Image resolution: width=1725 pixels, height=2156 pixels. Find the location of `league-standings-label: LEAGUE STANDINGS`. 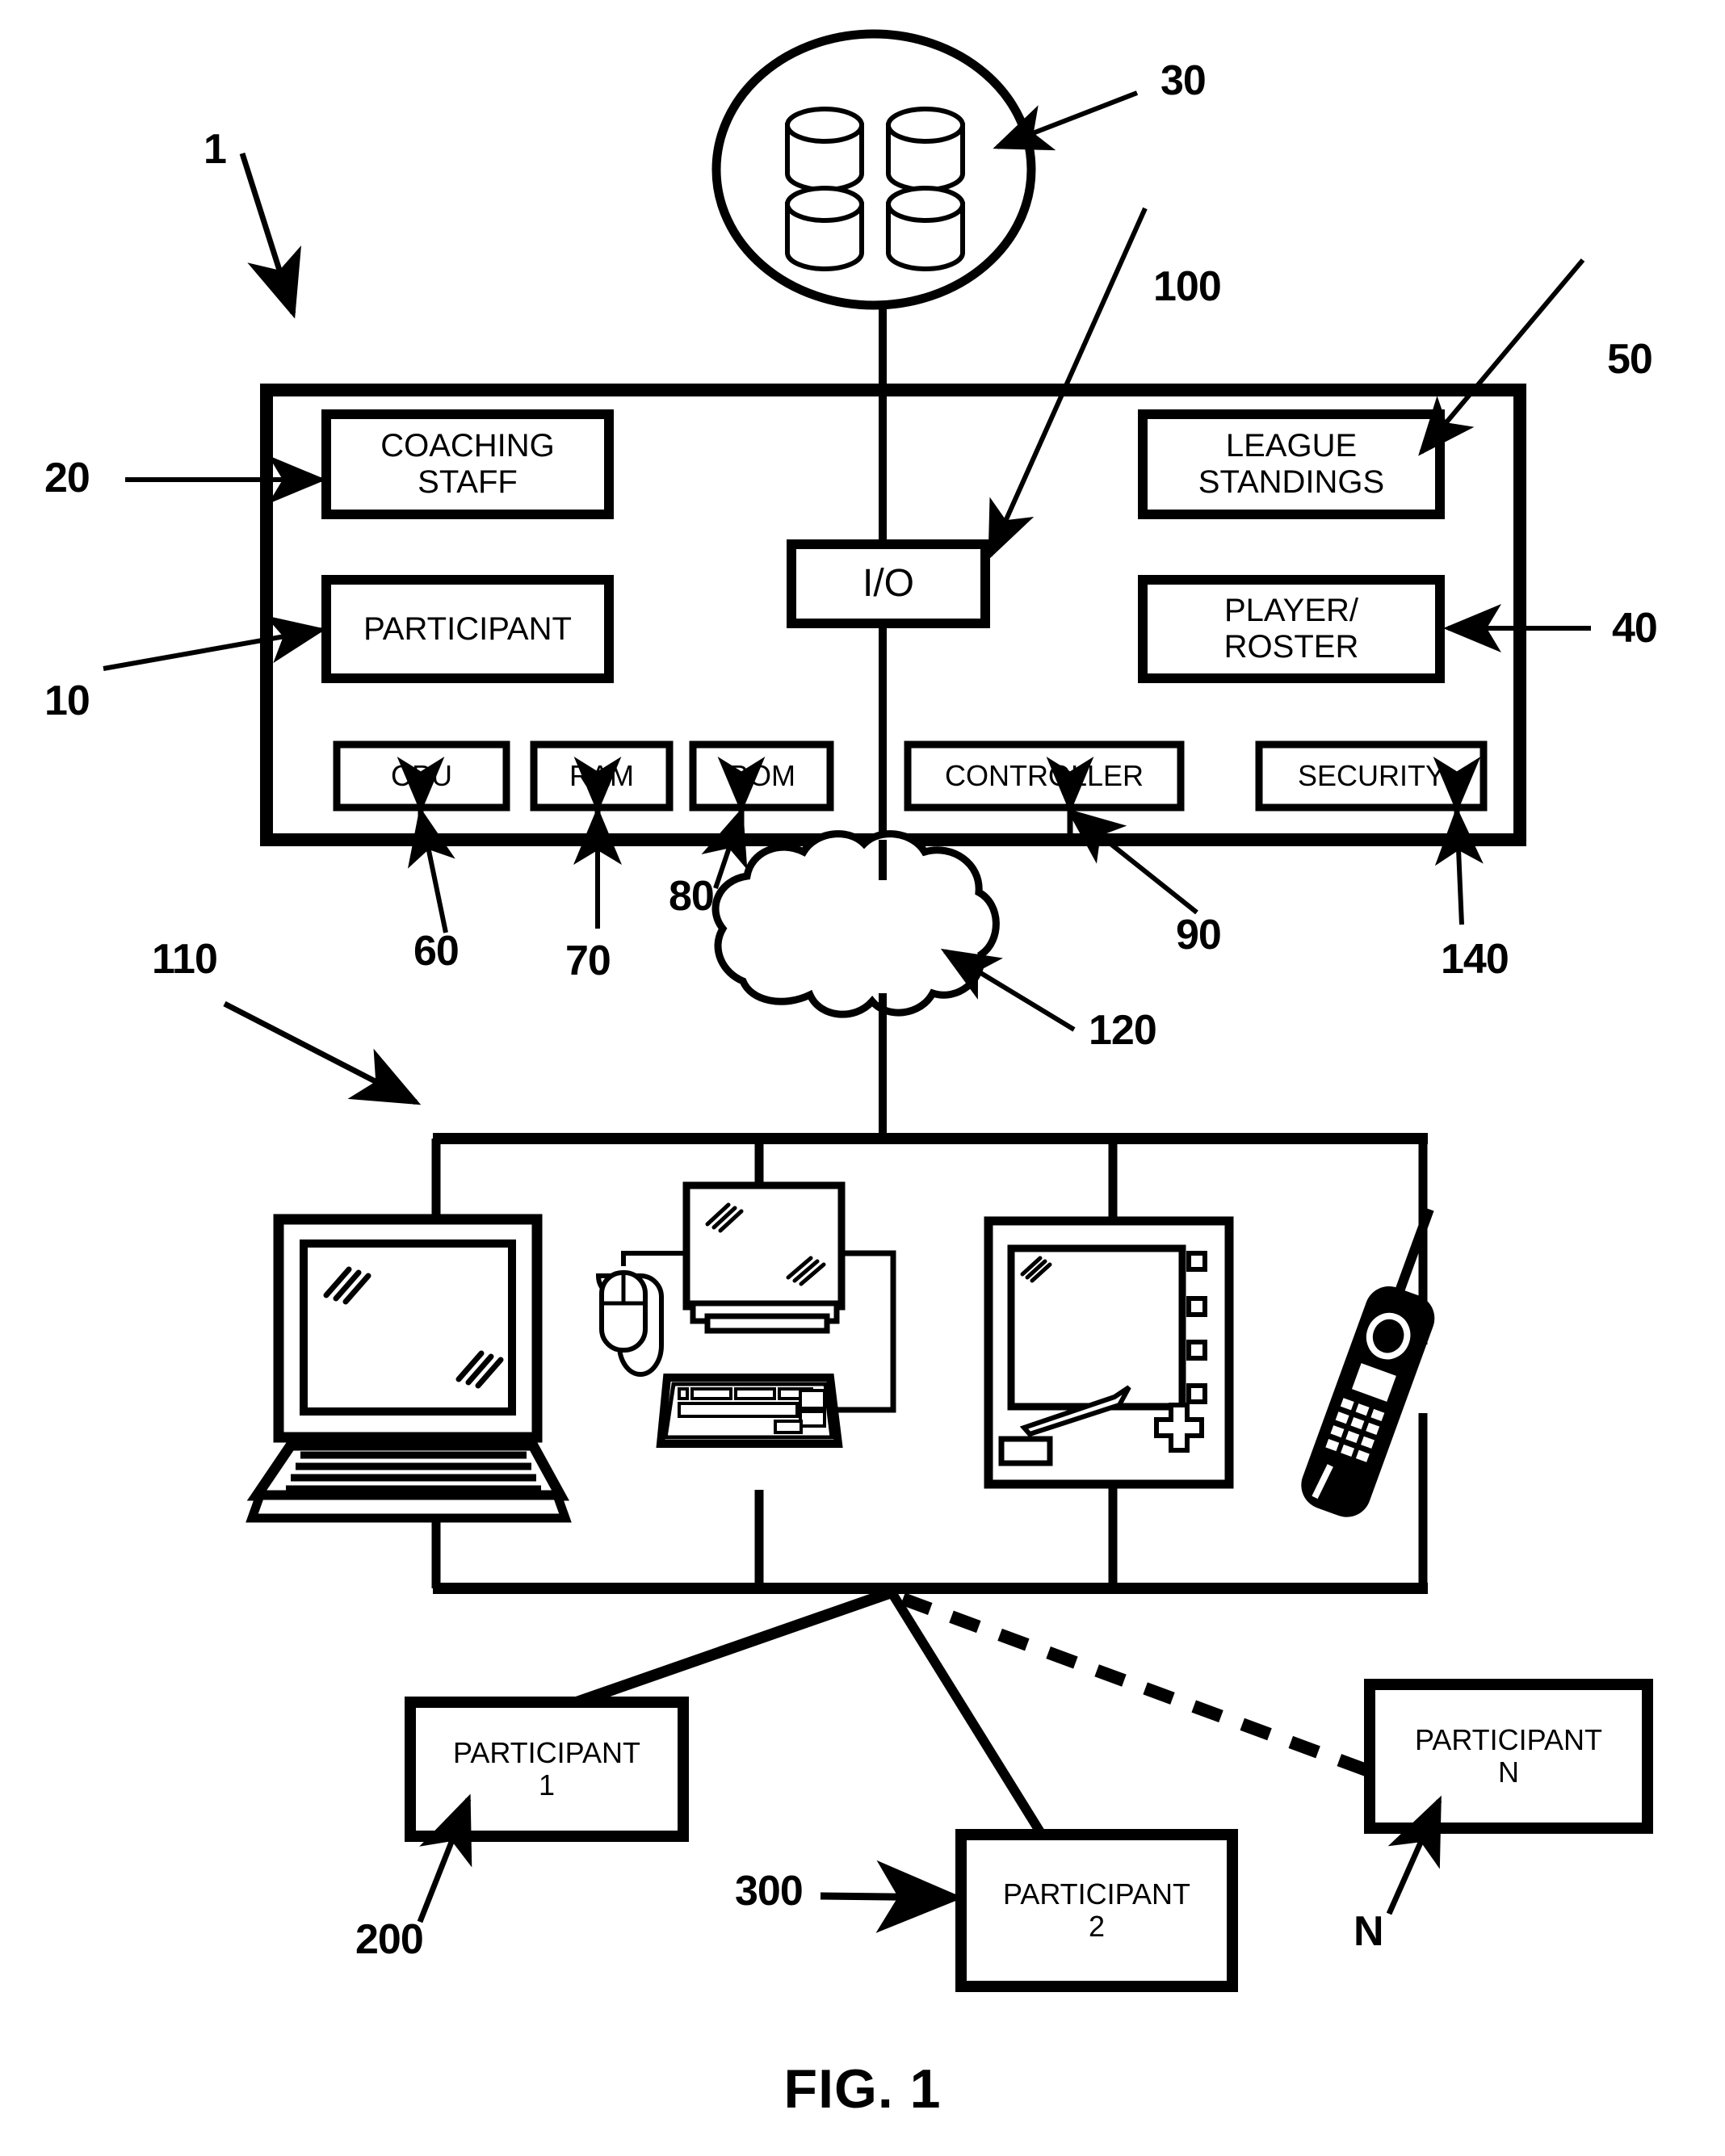

league-standings-label: LEAGUE STANDINGS is located at coordinates (1291, 464).